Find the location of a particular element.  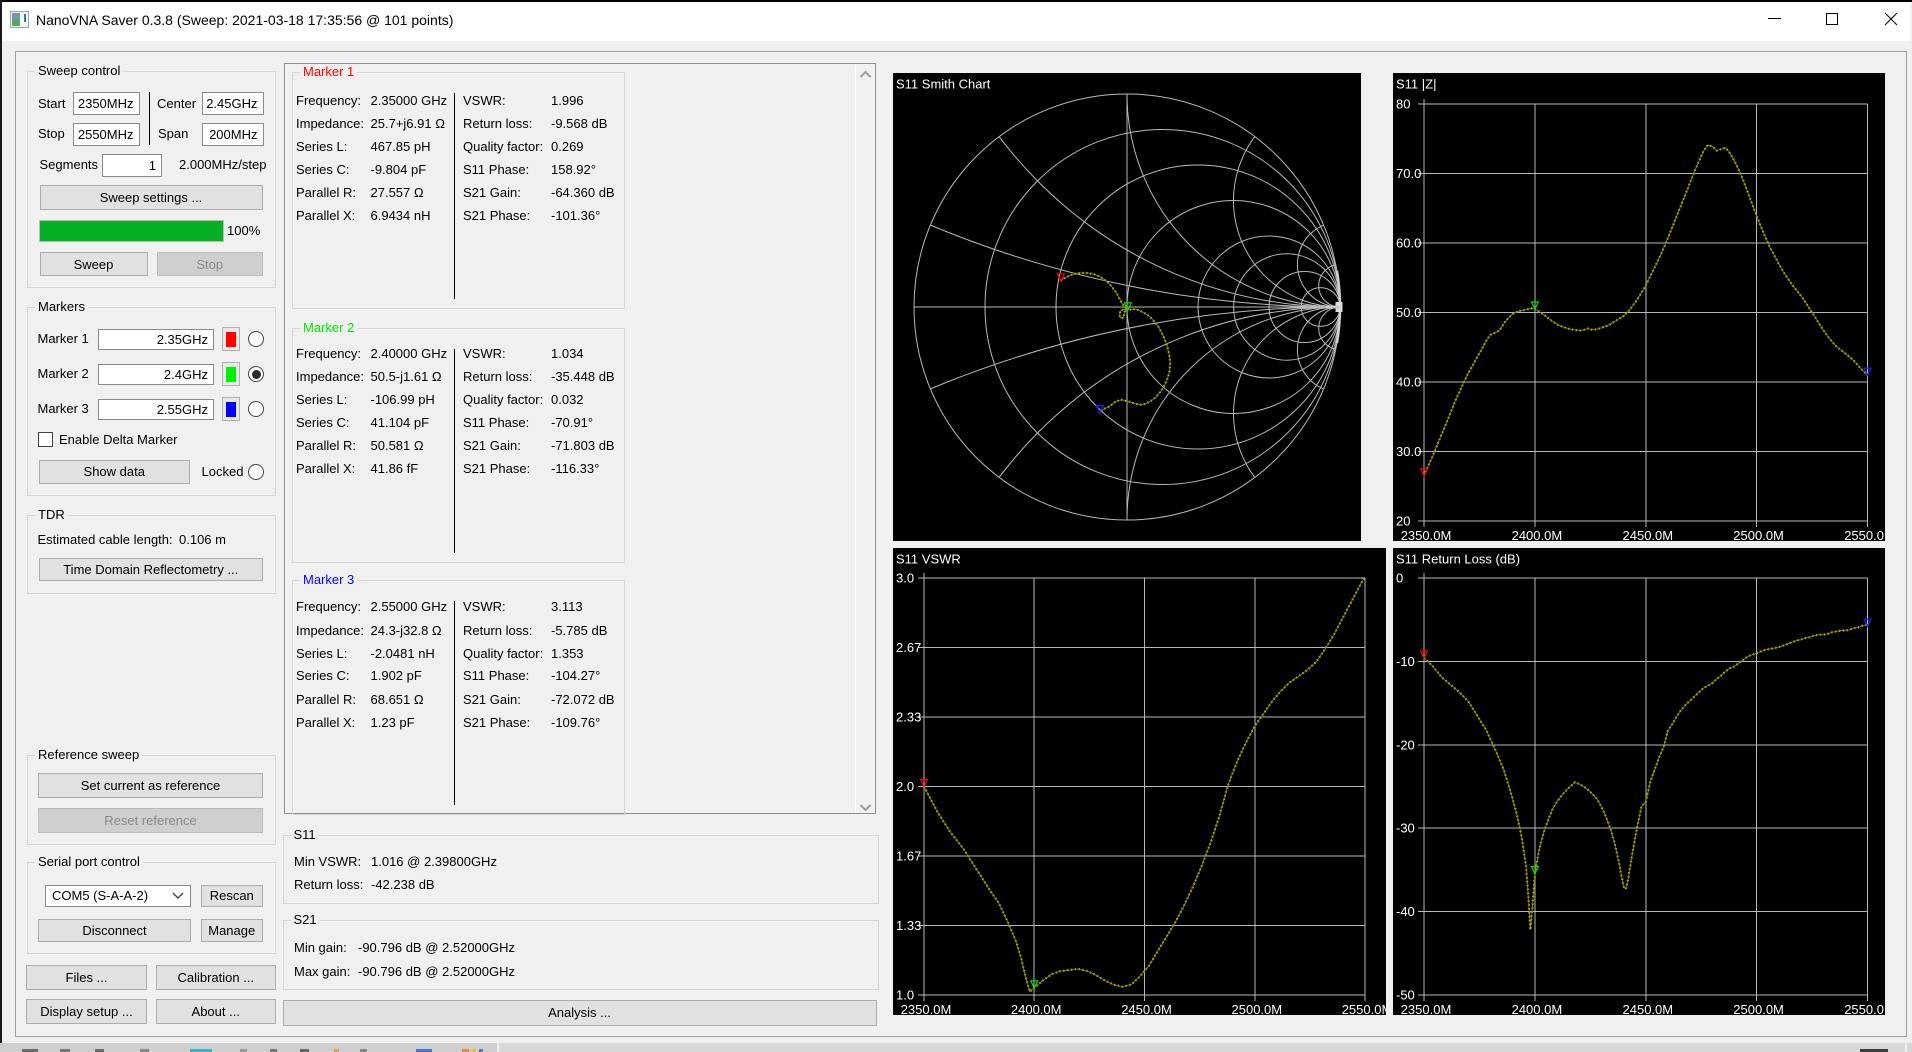

svg-text: 2.0 is located at coordinates (905, 786).